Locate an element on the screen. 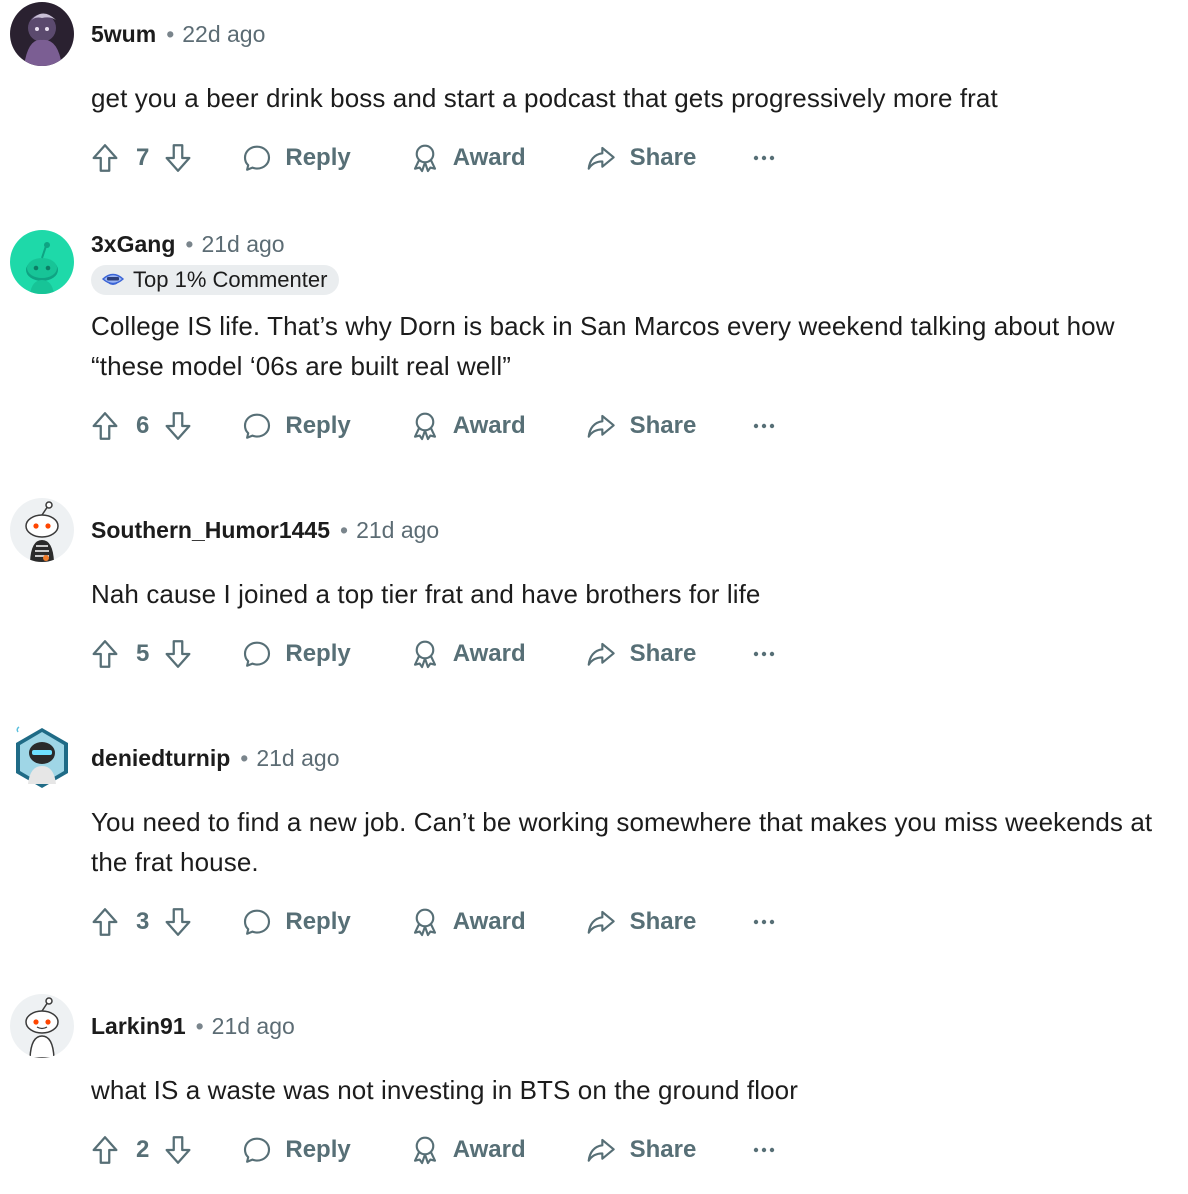  comment-actions: 3 Reply Award Share is located at coordinates (432, 922).